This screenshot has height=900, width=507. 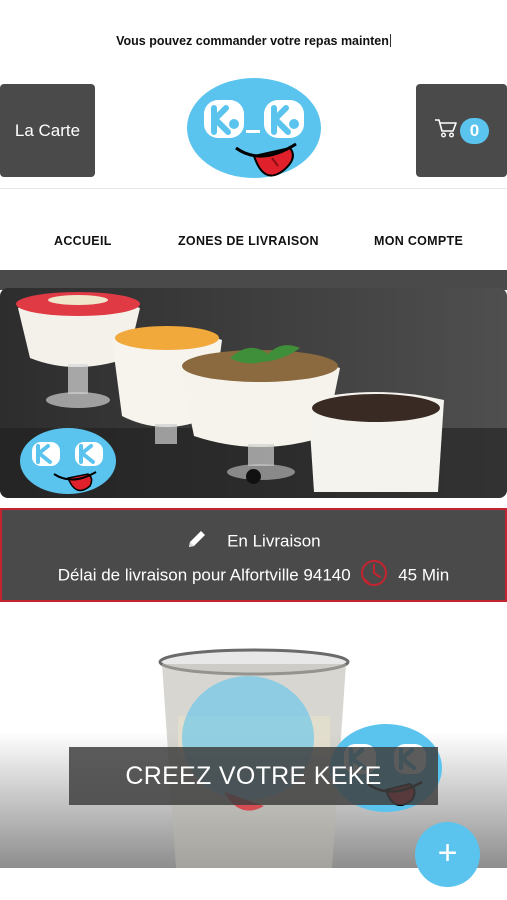 I want to click on cart-button: 0, so click(x=461, y=130).